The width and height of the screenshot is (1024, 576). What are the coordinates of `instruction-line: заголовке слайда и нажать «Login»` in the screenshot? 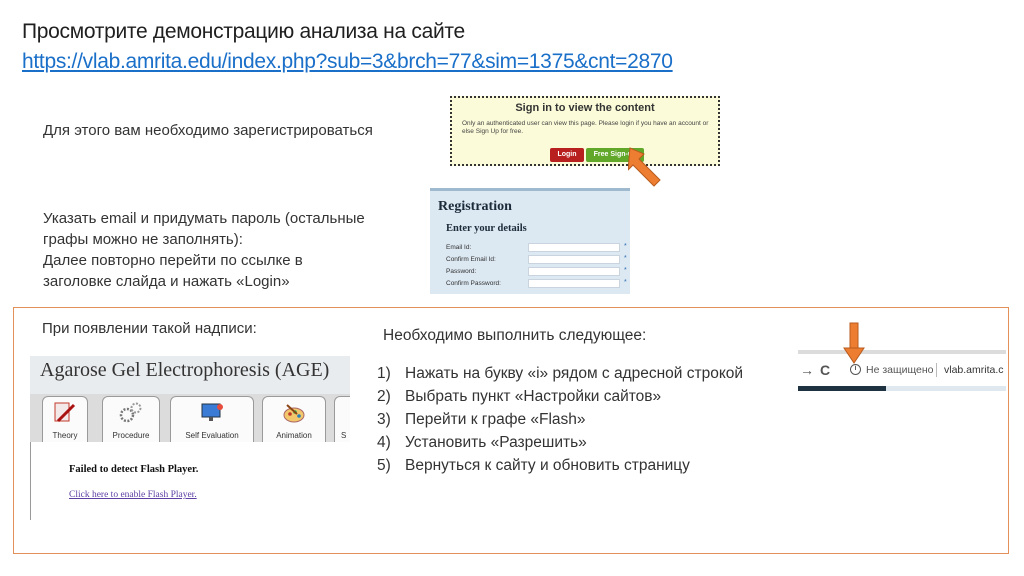 It's located at (166, 281).